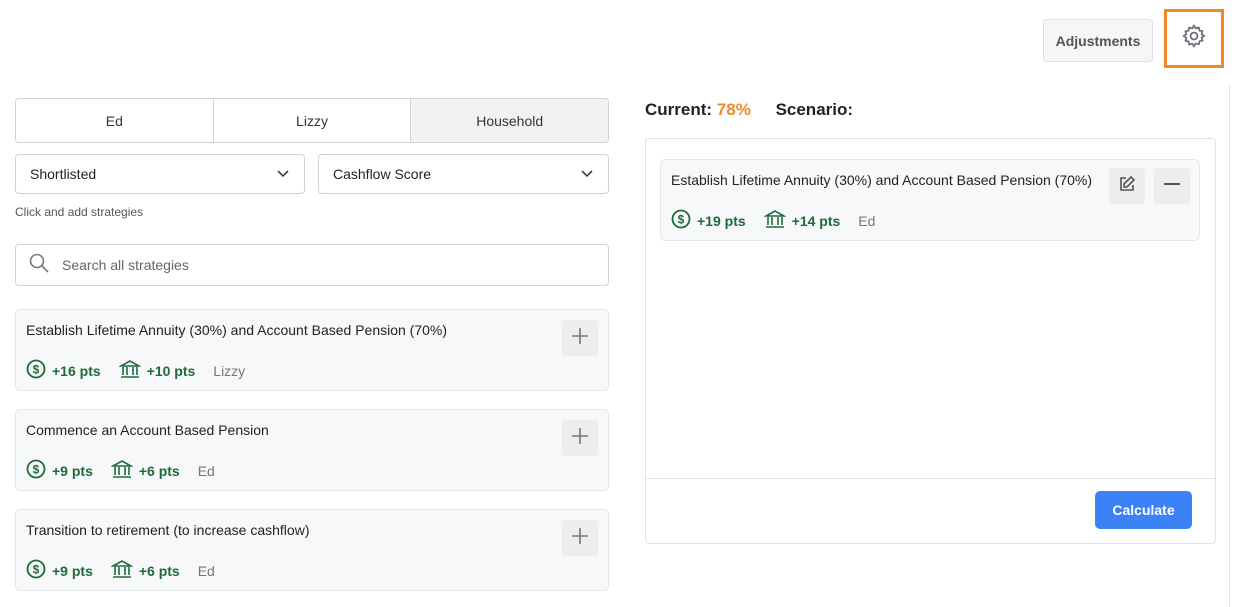  Describe the element at coordinates (76, 370) in the screenshot. I see `cashflow-points: +16 pts` at that location.